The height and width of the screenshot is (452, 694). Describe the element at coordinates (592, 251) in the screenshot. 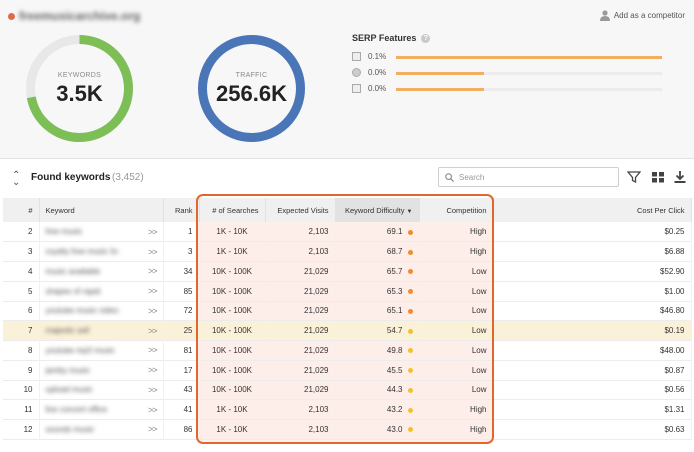

I see `cpc-cell: $6.88` at that location.